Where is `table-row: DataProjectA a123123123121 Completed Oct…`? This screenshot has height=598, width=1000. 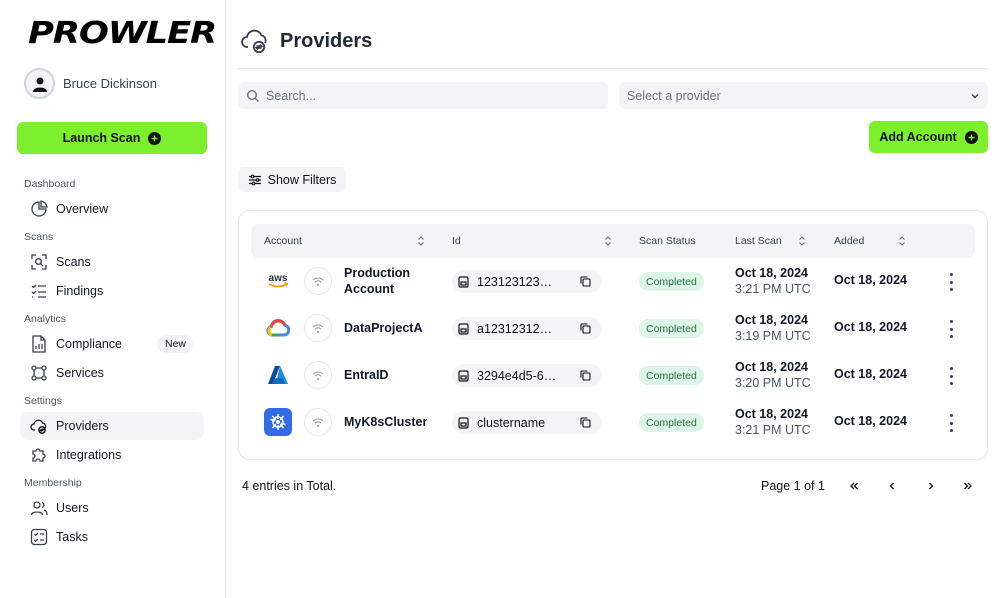
table-row: DataProjectA a123123123121 Completed Oct… is located at coordinates (613, 328).